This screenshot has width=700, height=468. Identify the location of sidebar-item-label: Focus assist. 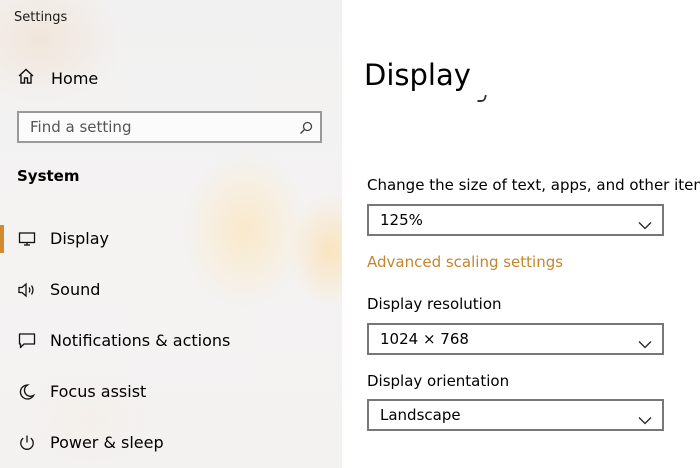
(98, 391).